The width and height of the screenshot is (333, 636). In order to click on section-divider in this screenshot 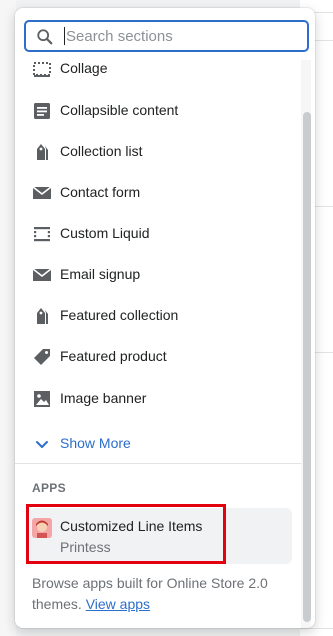, I will do `click(158, 463)`.